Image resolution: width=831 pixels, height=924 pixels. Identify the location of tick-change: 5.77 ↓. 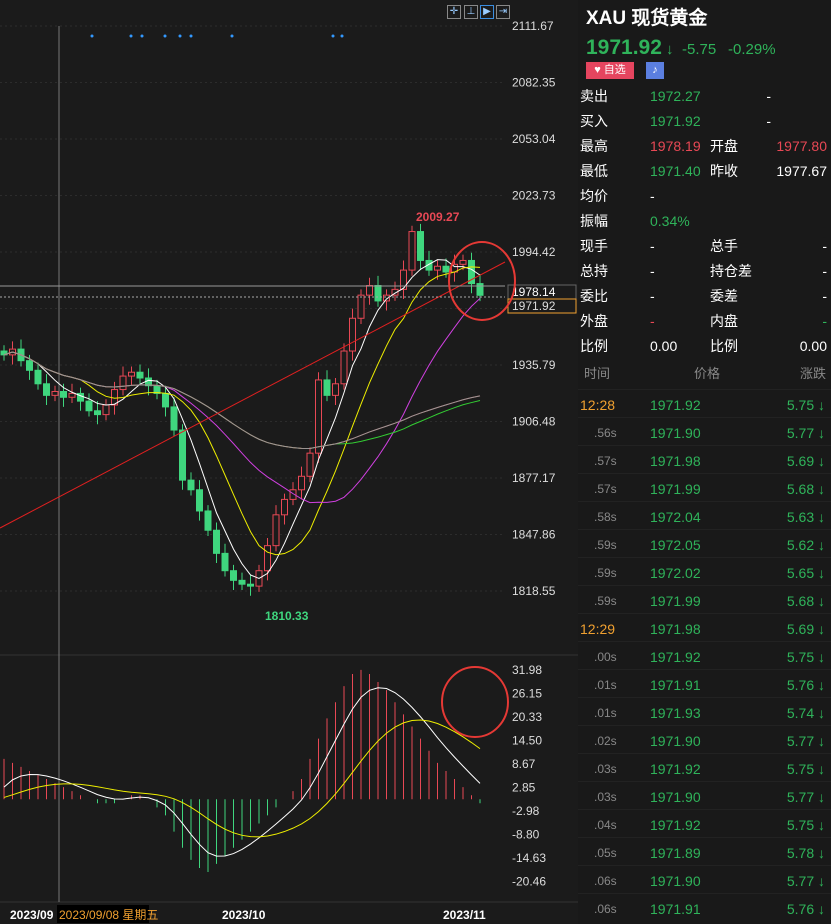
(805, 797).